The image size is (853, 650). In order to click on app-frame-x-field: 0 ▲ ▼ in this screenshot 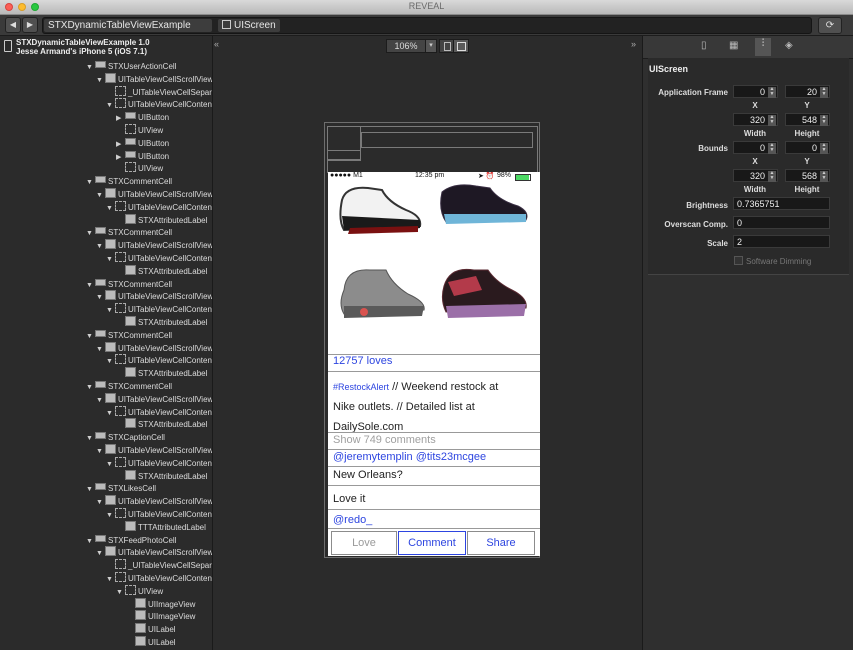, I will do `click(755, 91)`.